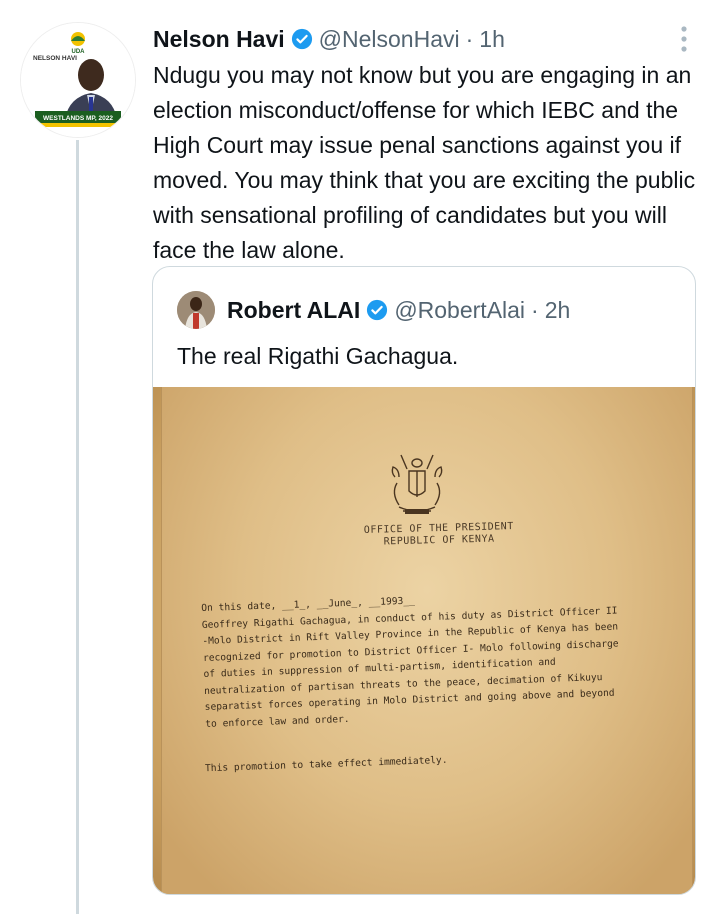  Describe the element at coordinates (219, 39) in the screenshot. I see `author-name: Nelson Havi` at that location.